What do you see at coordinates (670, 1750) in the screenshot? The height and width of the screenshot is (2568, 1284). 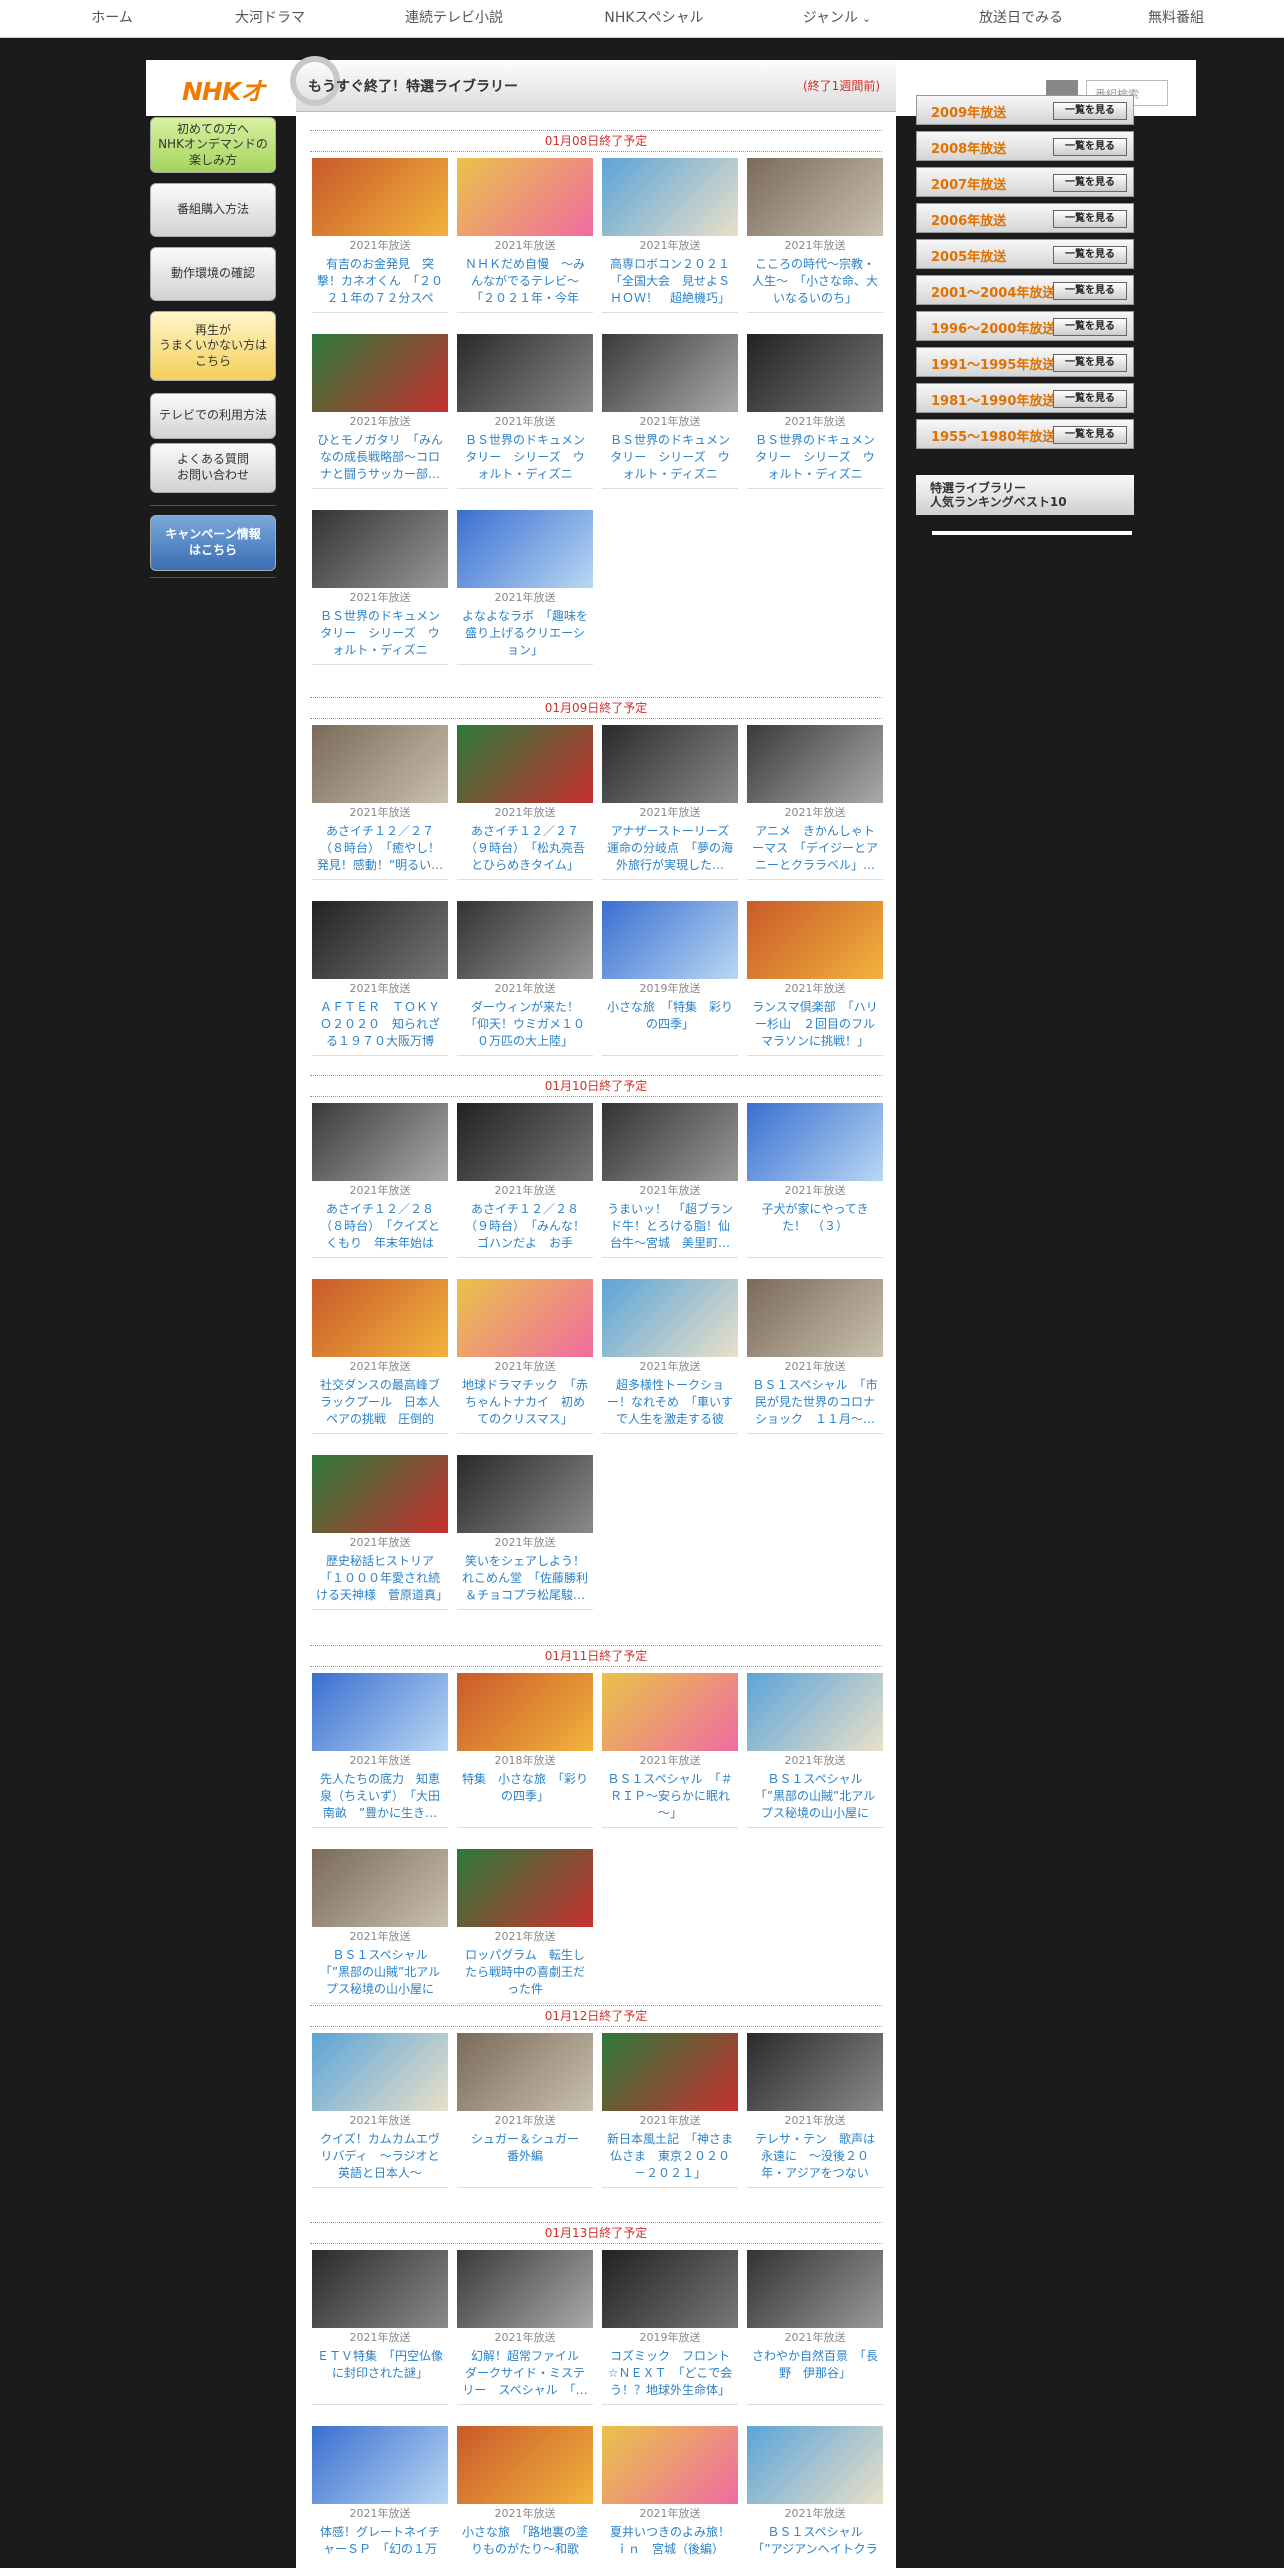 I see `program-card: 2021年放送 ＢＳ１スペシャル 「＃ＲＩＰ～安らかに眠れ～」` at bounding box center [670, 1750].